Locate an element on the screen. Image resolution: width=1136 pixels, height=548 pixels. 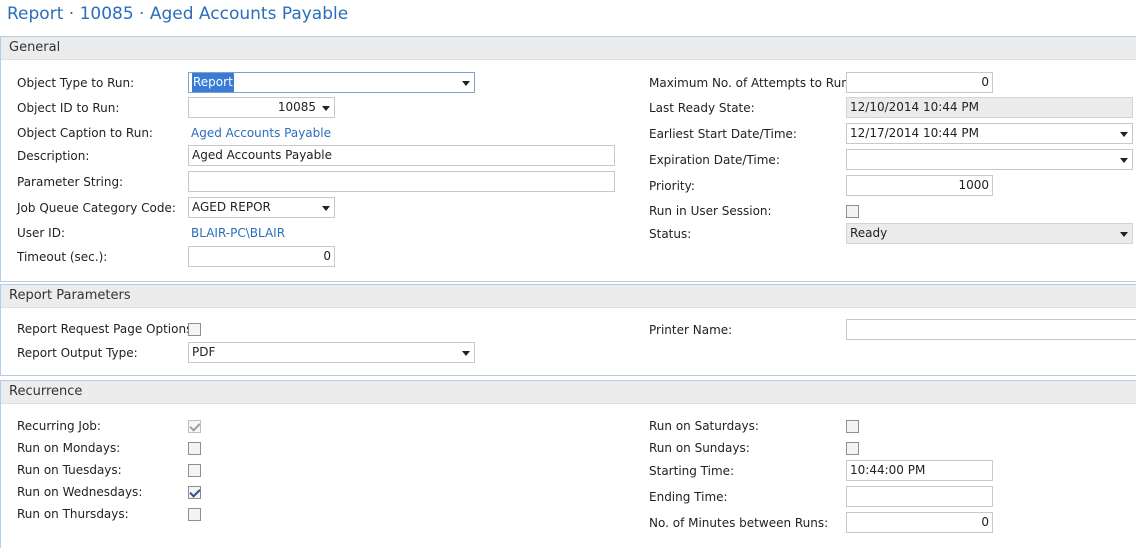
description-label: Description: is located at coordinates (53, 156).